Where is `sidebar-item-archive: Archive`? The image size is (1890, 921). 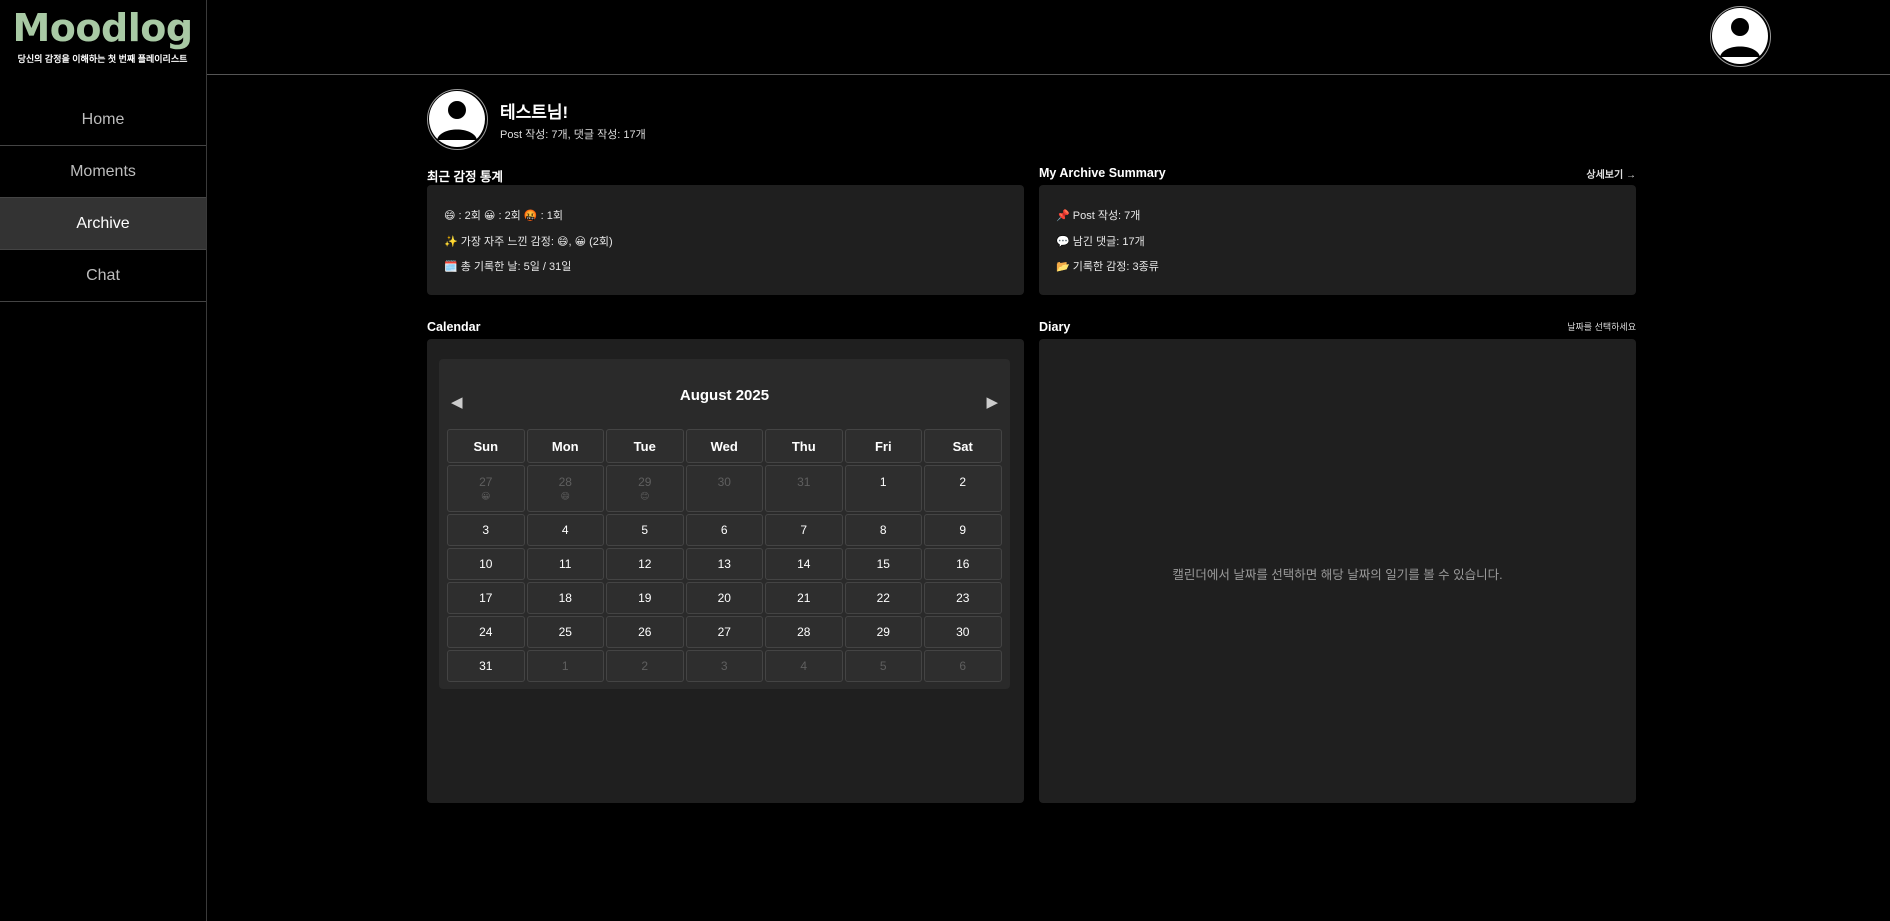
sidebar-item-archive: Archive is located at coordinates (103, 224).